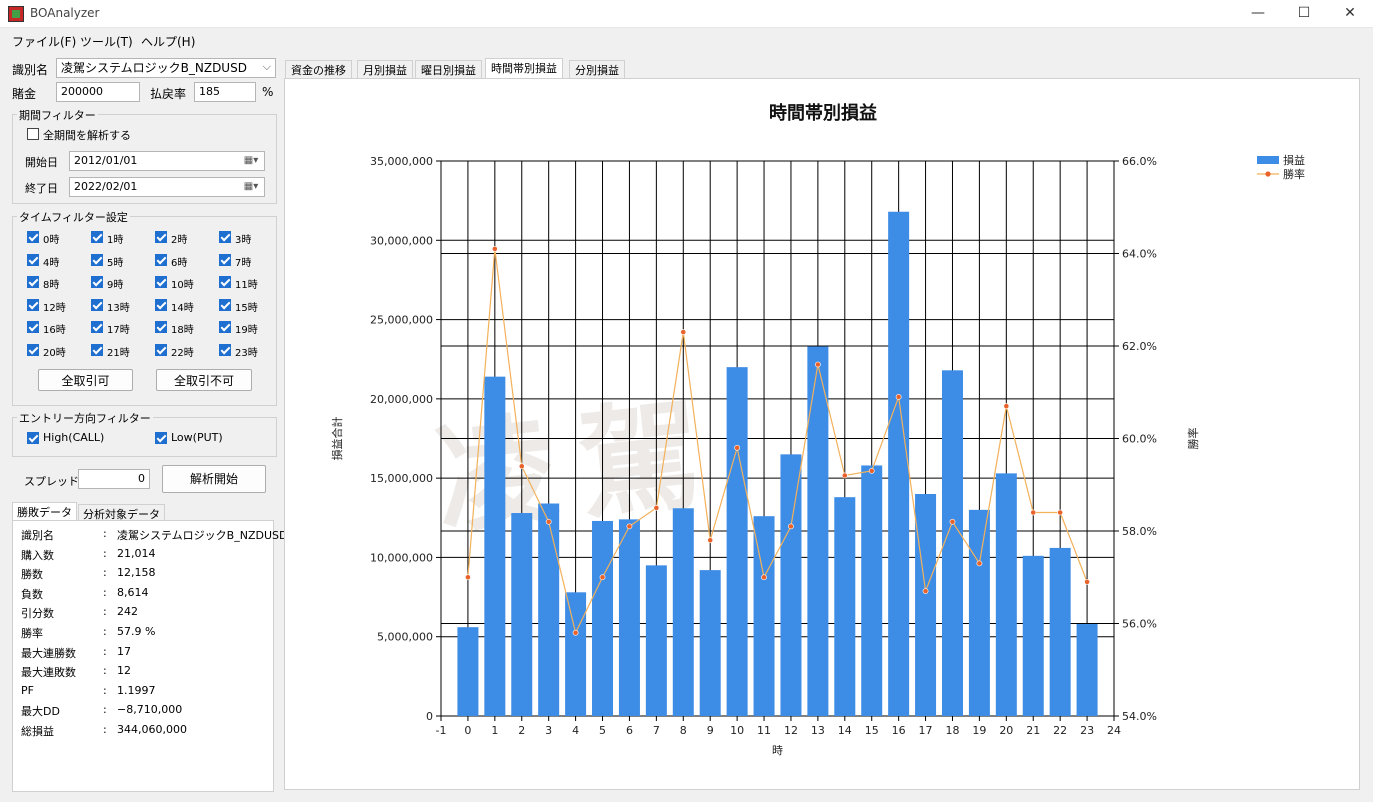 Image resolution: width=1373 pixels, height=802 pixels. I want to click on stat-key: 勝数, so click(32, 575).